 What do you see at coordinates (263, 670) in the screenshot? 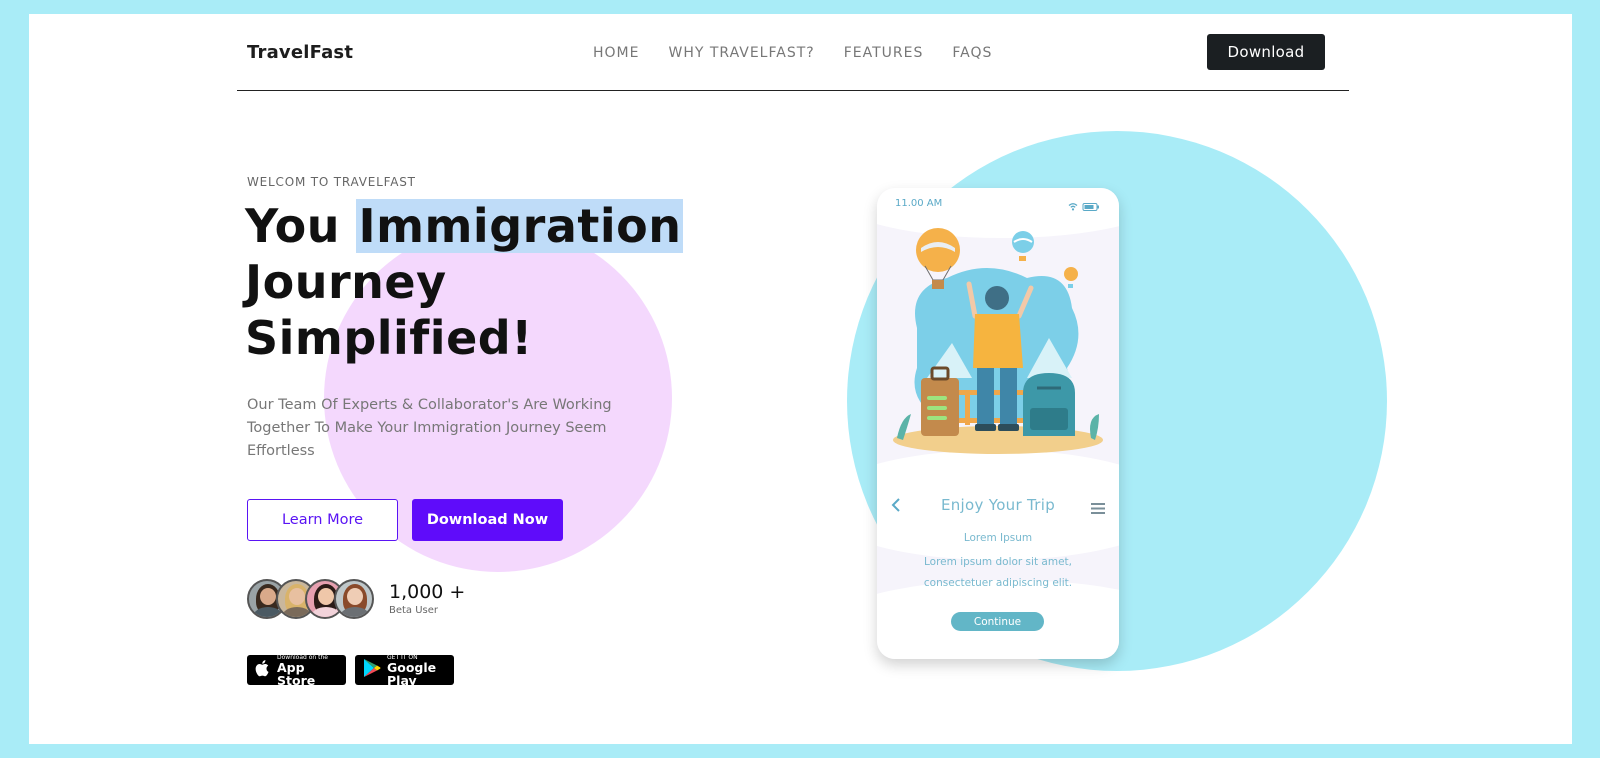
I see `apple-icon` at bounding box center [263, 670].